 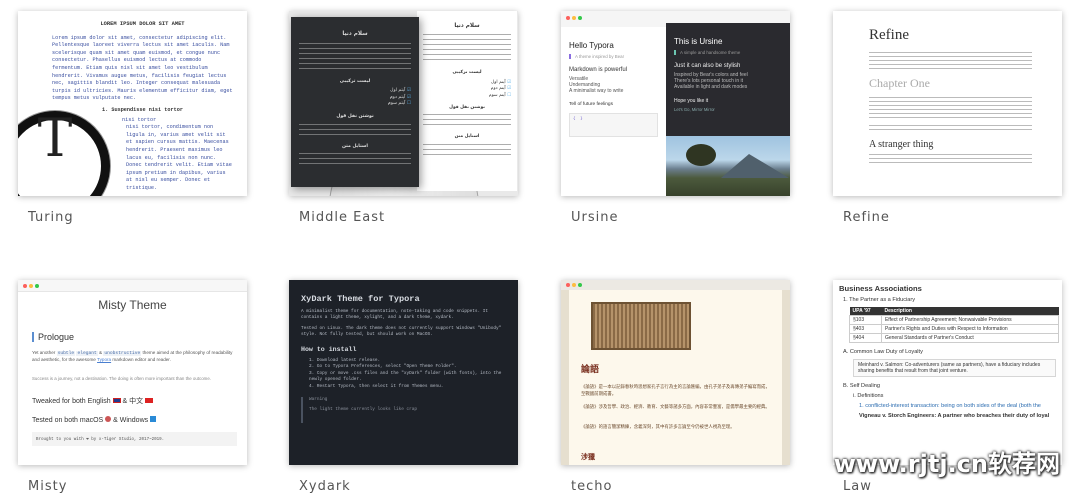 I want to click on theme-preview-refine: Refine Chapter One A stranger thing, so click(x=947, y=103).